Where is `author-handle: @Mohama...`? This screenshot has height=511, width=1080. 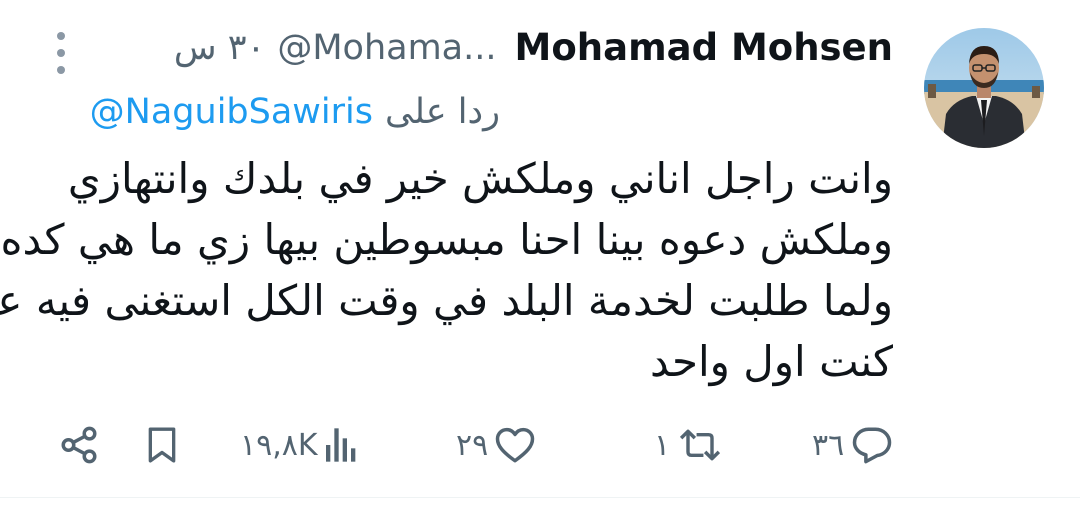 author-handle: @Mohama... is located at coordinates (386, 48).